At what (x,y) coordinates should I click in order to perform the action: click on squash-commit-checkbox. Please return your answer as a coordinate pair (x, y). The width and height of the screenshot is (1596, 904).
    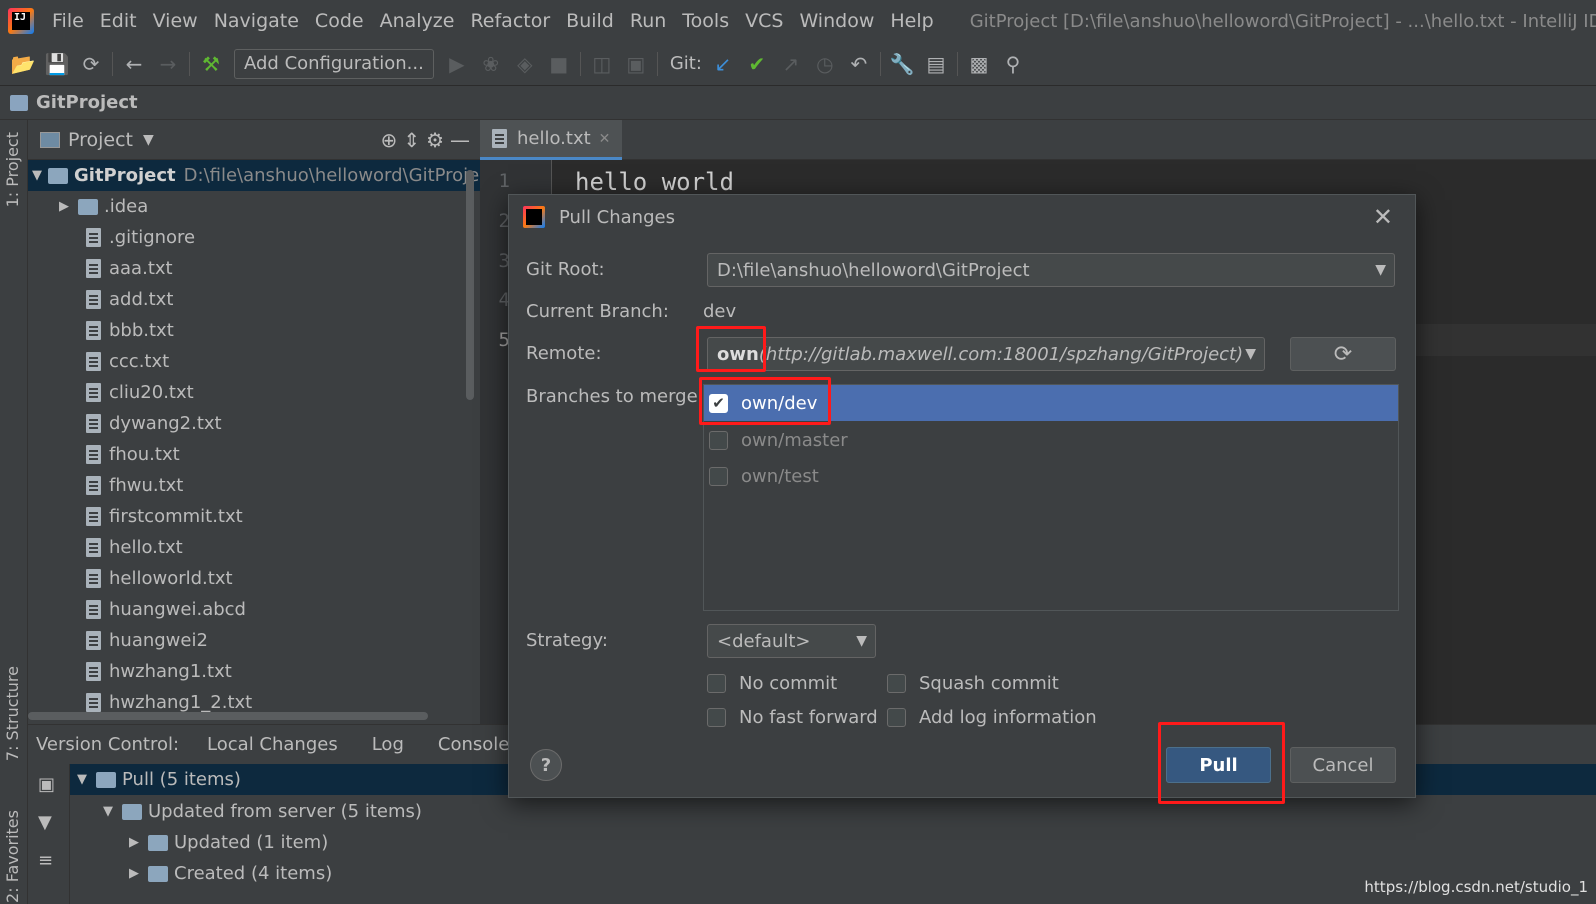
    Looking at the image, I should click on (896, 683).